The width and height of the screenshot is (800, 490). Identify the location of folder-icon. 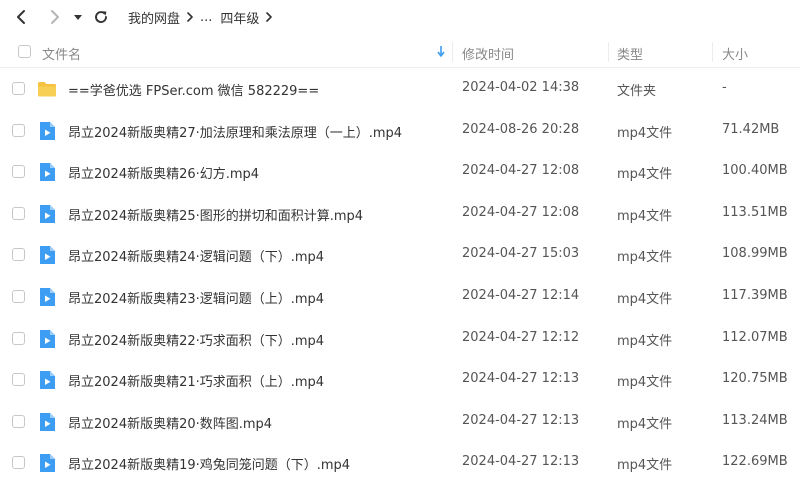
(47, 89).